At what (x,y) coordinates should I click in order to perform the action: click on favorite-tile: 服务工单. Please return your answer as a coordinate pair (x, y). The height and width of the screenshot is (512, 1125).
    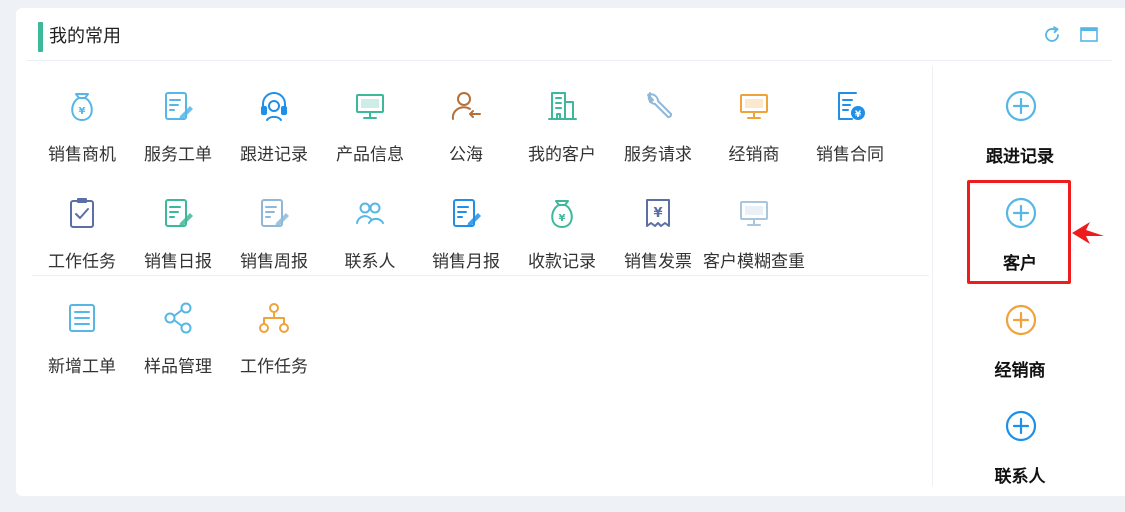
    Looking at the image, I should click on (178, 138).